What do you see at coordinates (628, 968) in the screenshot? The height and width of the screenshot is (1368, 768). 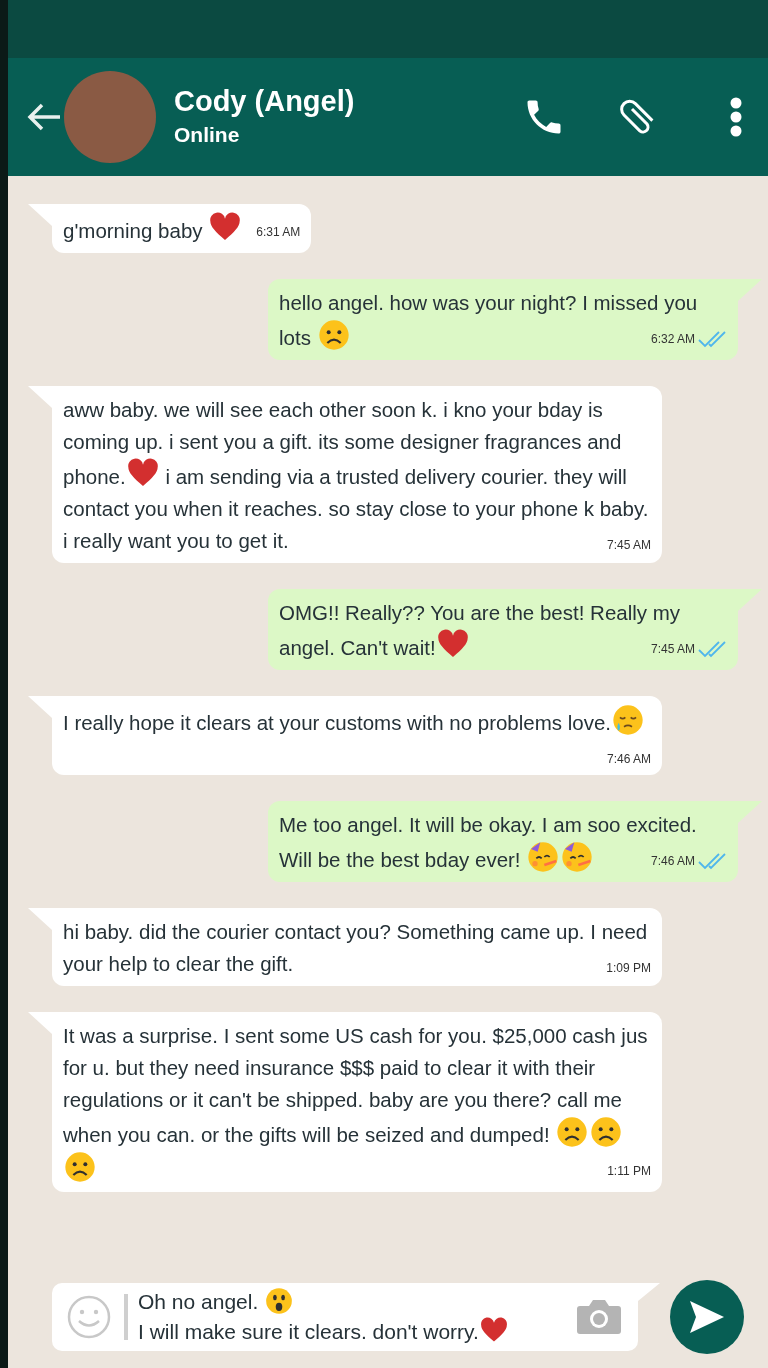 I see `message-time: 1:09 PM` at bounding box center [628, 968].